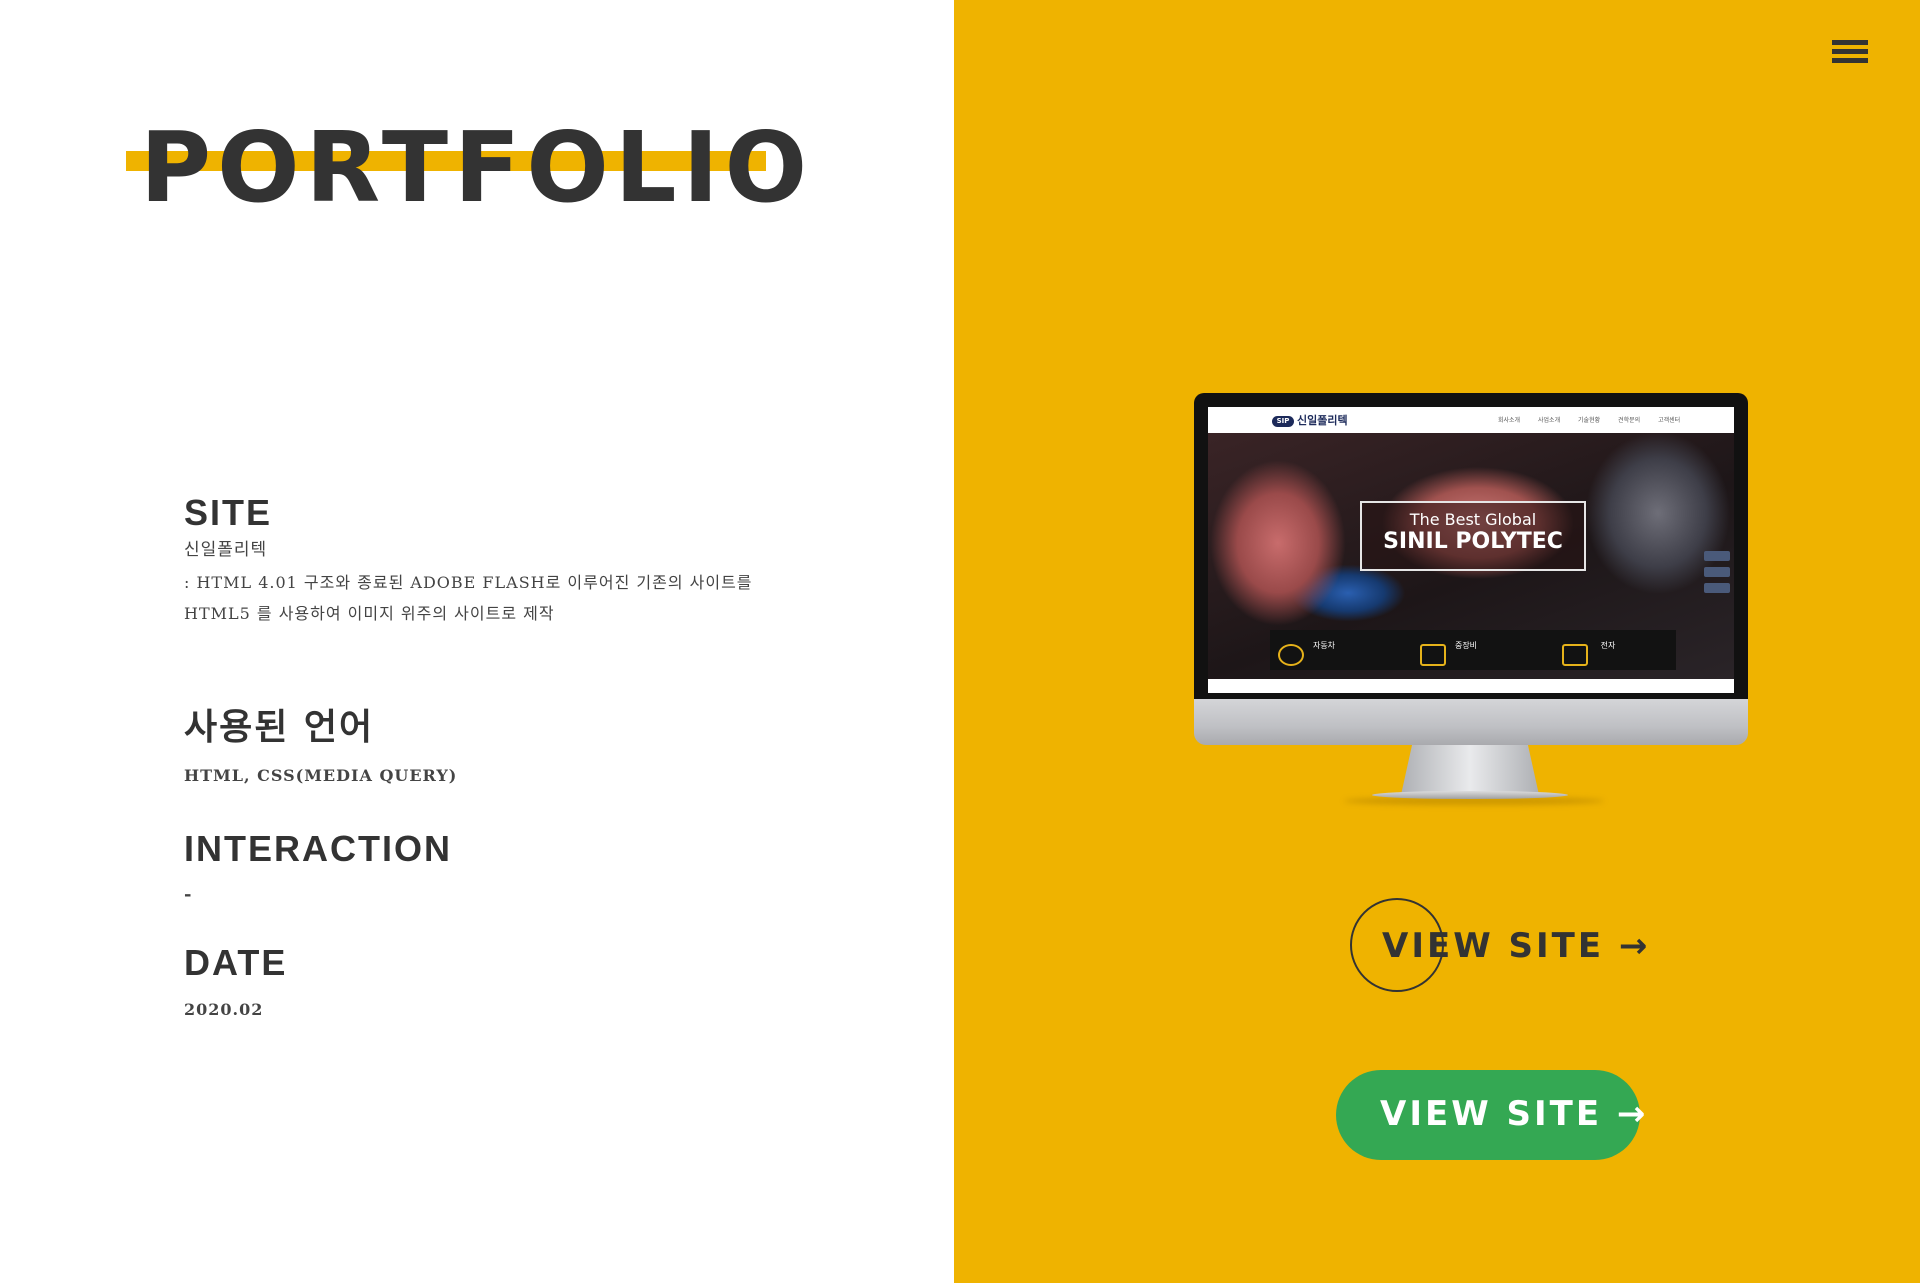  I want to click on date-heading: DATE, so click(236, 962).